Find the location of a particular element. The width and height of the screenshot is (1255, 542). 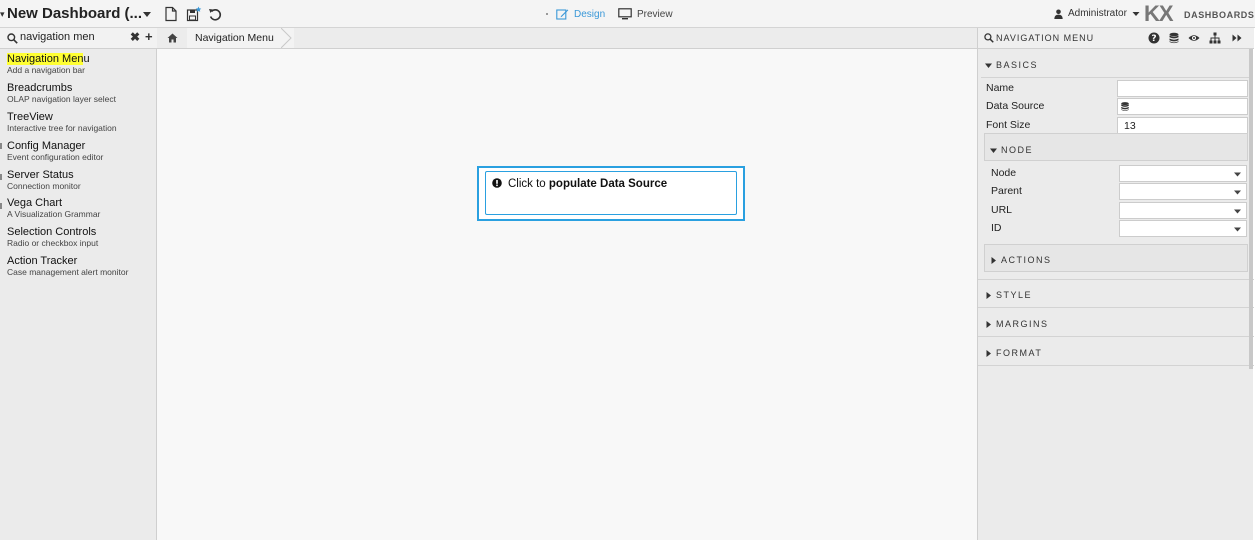

url-label: URL is located at coordinates (1002, 210).